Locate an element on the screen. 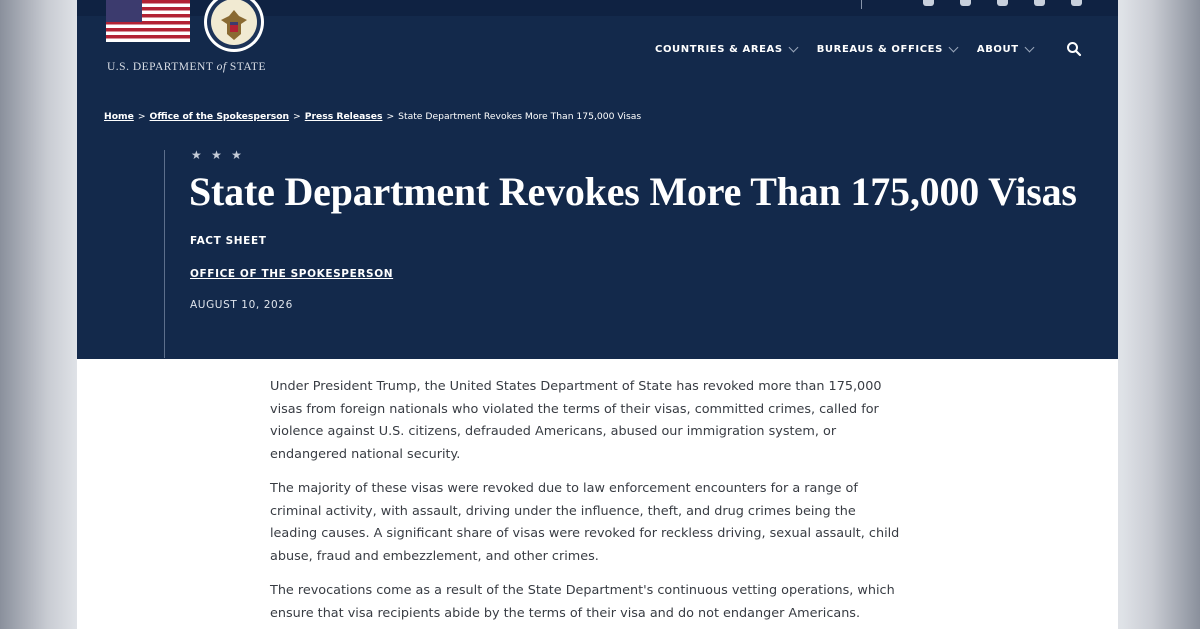  search-icon is located at coordinates (1074, 49).